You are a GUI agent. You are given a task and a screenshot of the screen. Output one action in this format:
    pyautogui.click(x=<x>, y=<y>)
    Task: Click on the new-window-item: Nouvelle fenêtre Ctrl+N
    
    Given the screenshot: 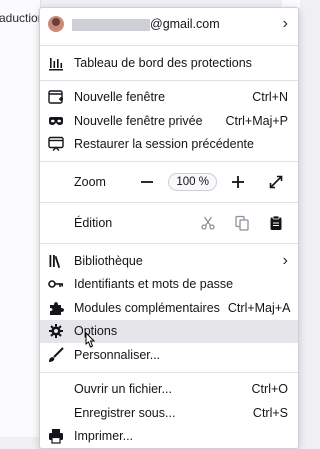 What is the action you would take?
    pyautogui.click(x=169, y=98)
    